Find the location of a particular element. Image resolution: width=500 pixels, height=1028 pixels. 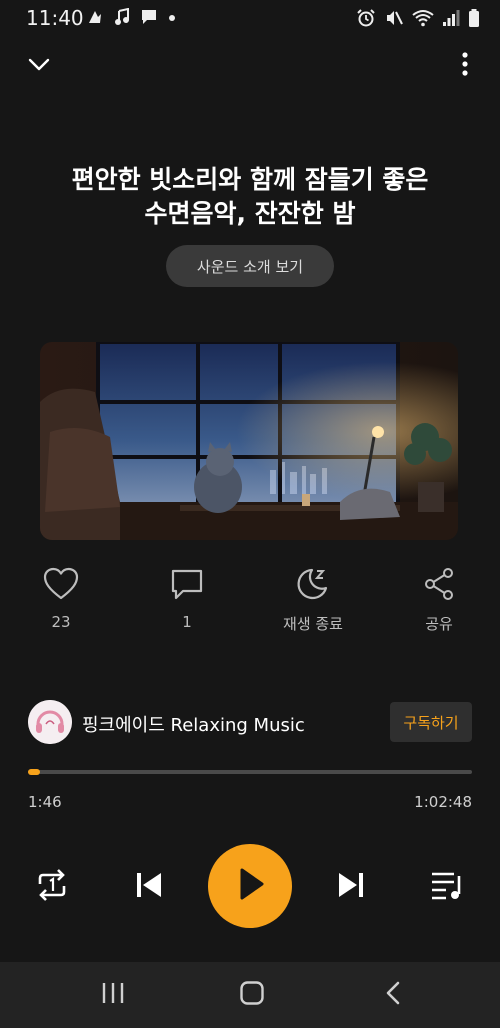

track-title-line1: 편안한 빗소리와 함께 잠들기 좋은 is located at coordinates (250, 179).